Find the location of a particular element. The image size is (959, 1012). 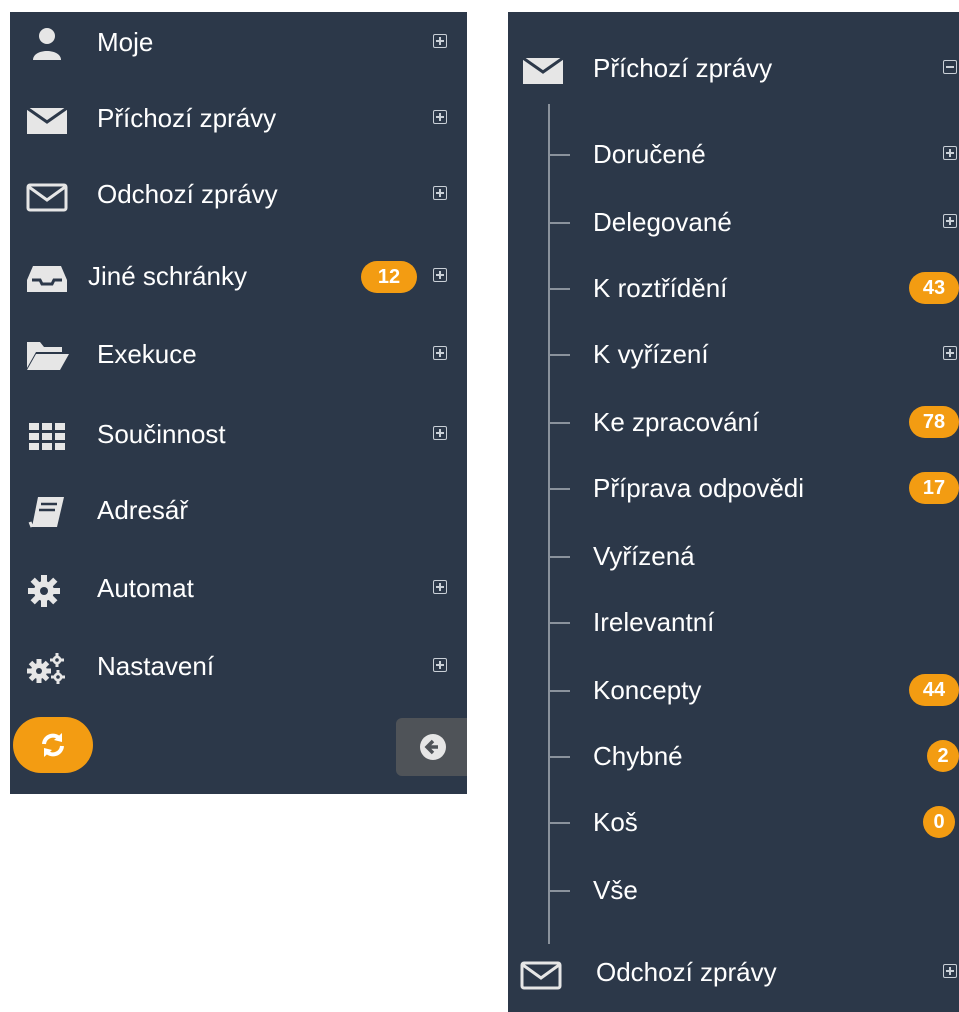

subitem-label: K roztřídění is located at coordinates (660, 288).